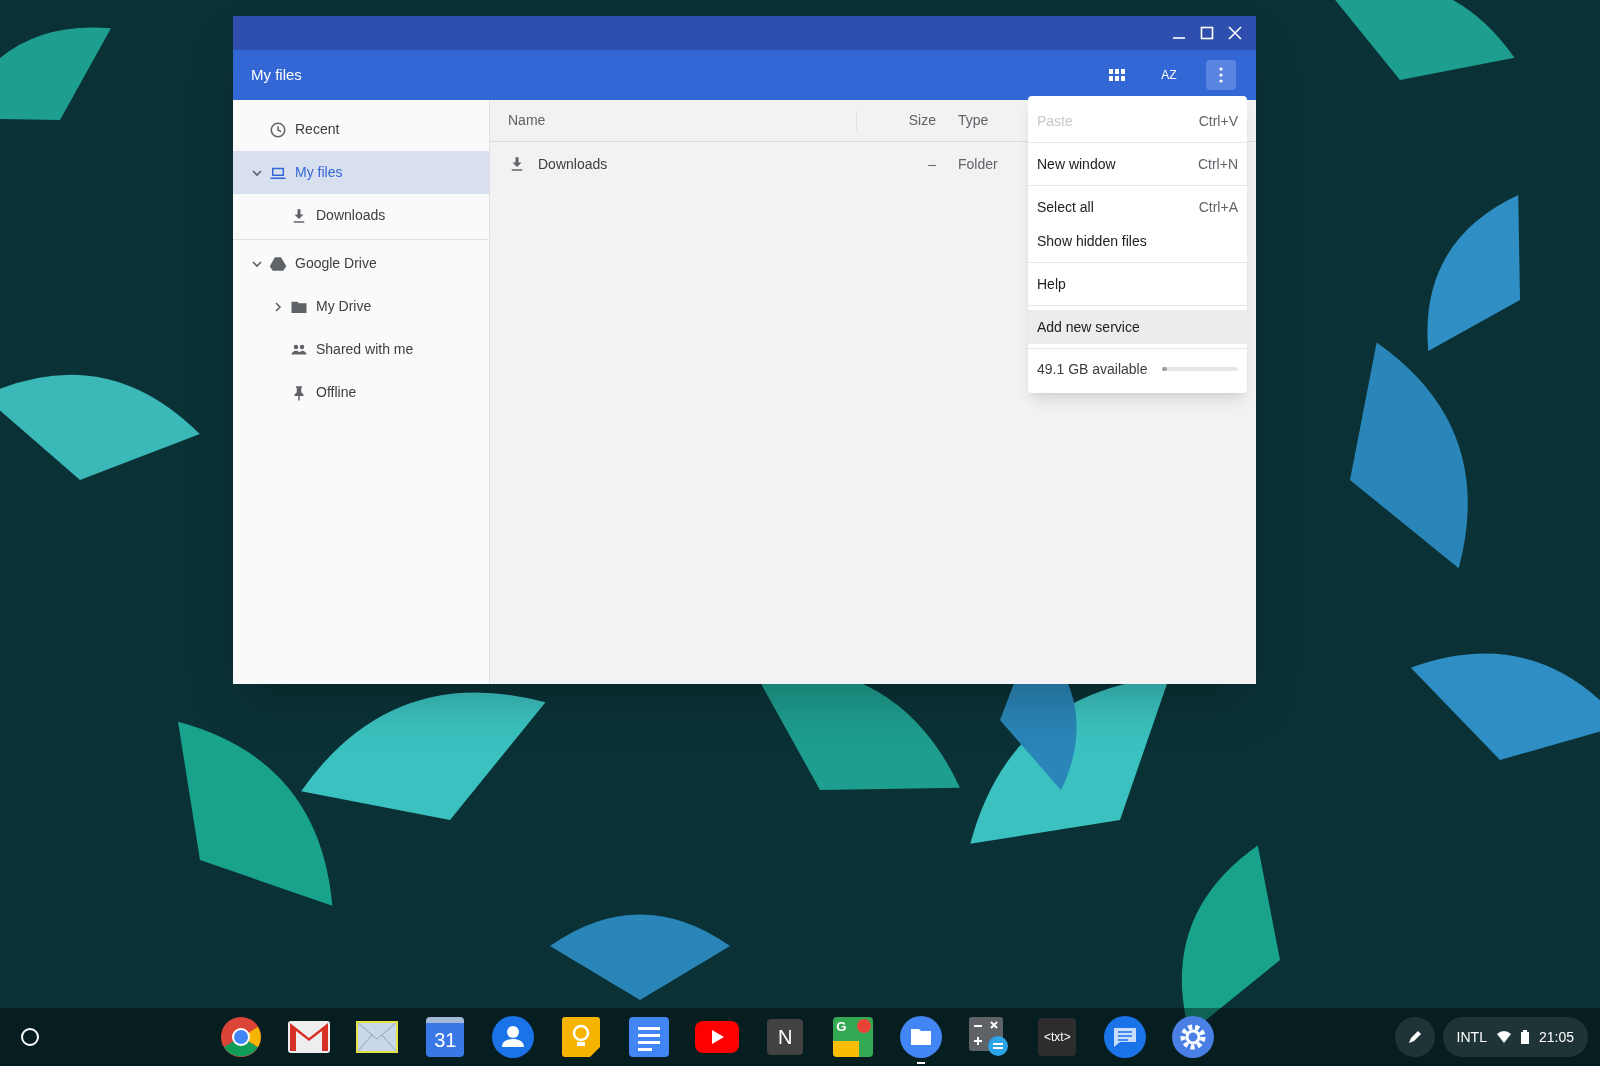 This screenshot has width=1600, height=1066. I want to click on stylus-button, so click(1414, 1037).